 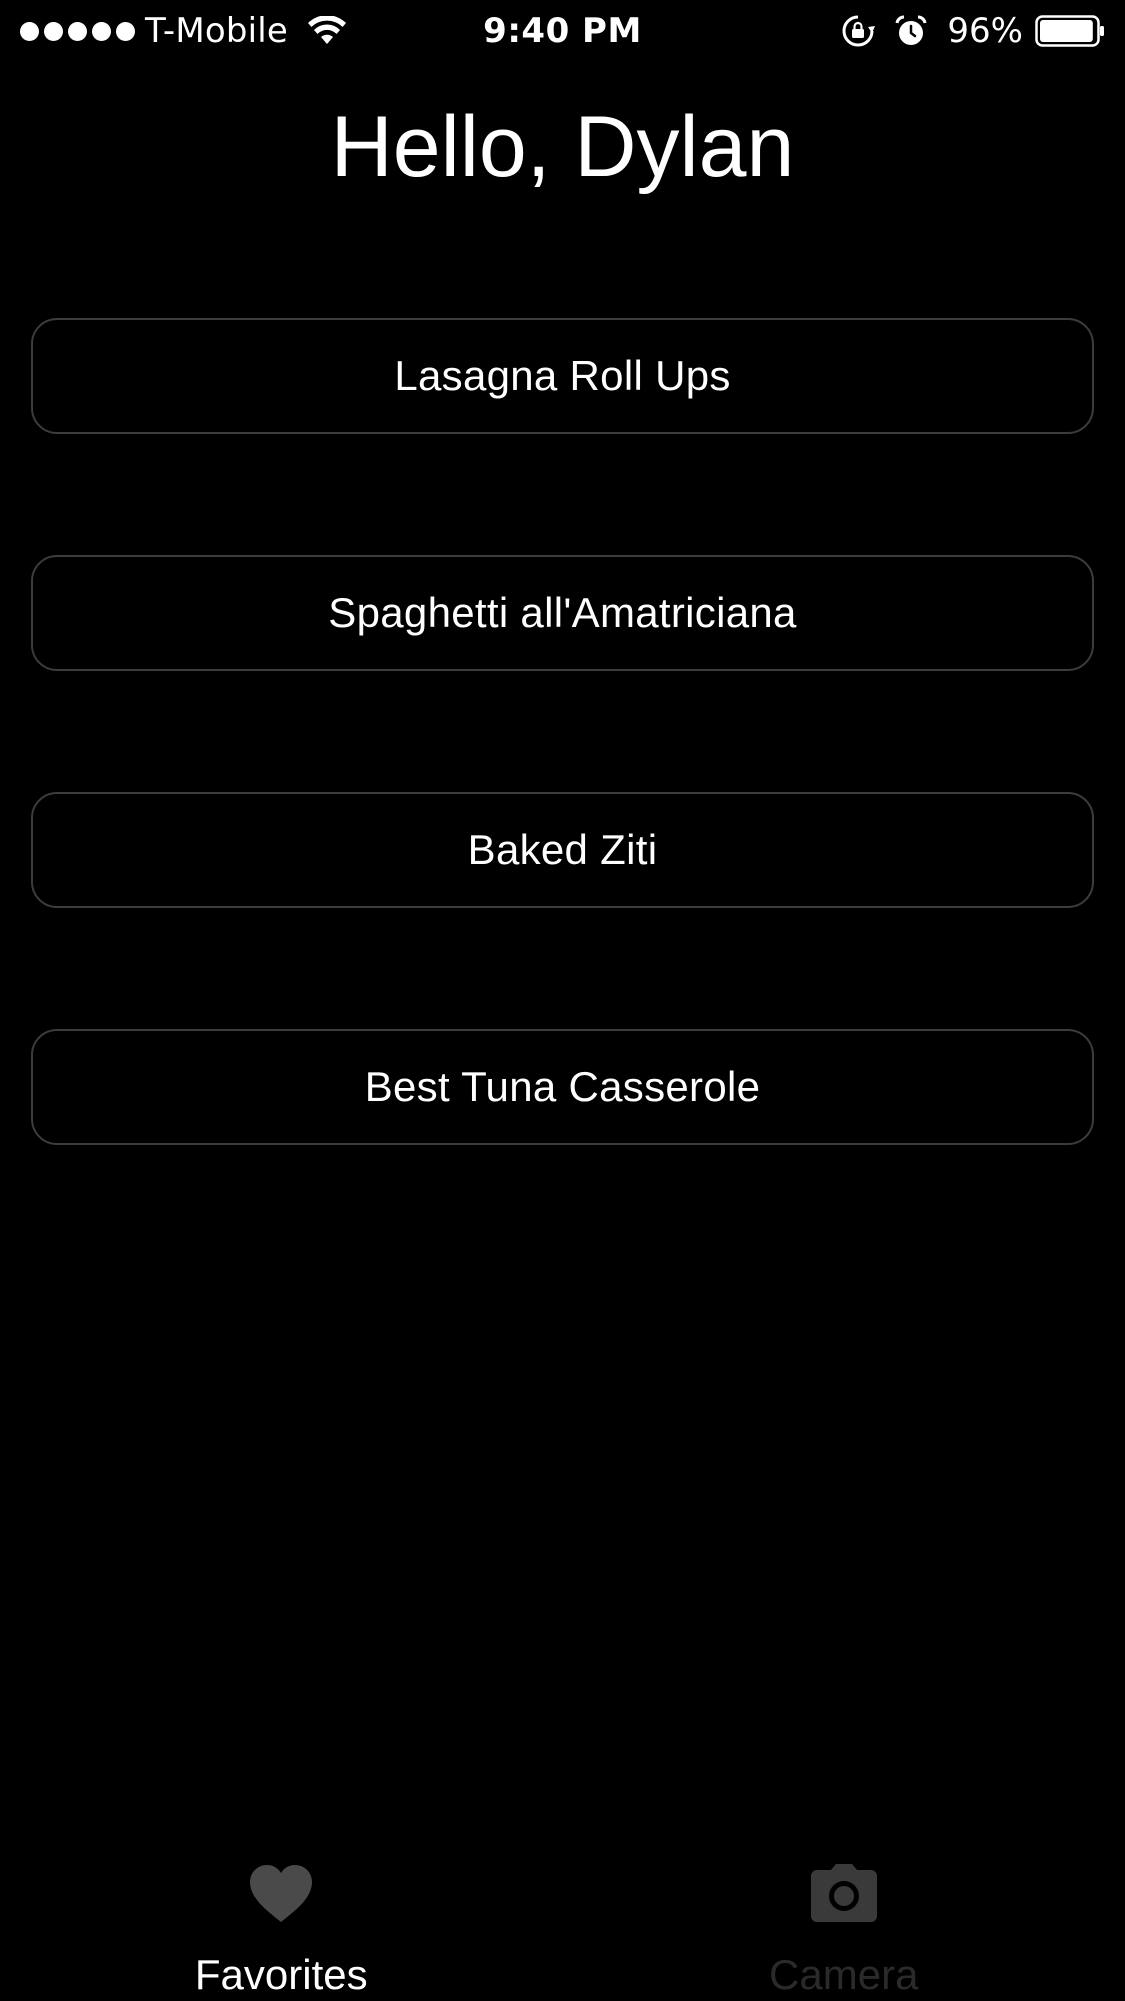 What do you see at coordinates (562, 1087) in the screenshot?
I see `recipe-button: Best Tuna Casserole` at bounding box center [562, 1087].